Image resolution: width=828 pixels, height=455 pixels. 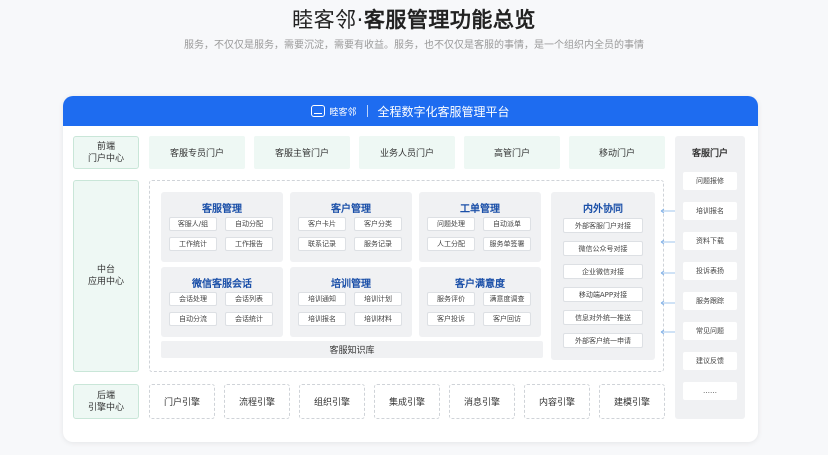 I want to click on module-item: 自动分流, so click(x=193, y=319).